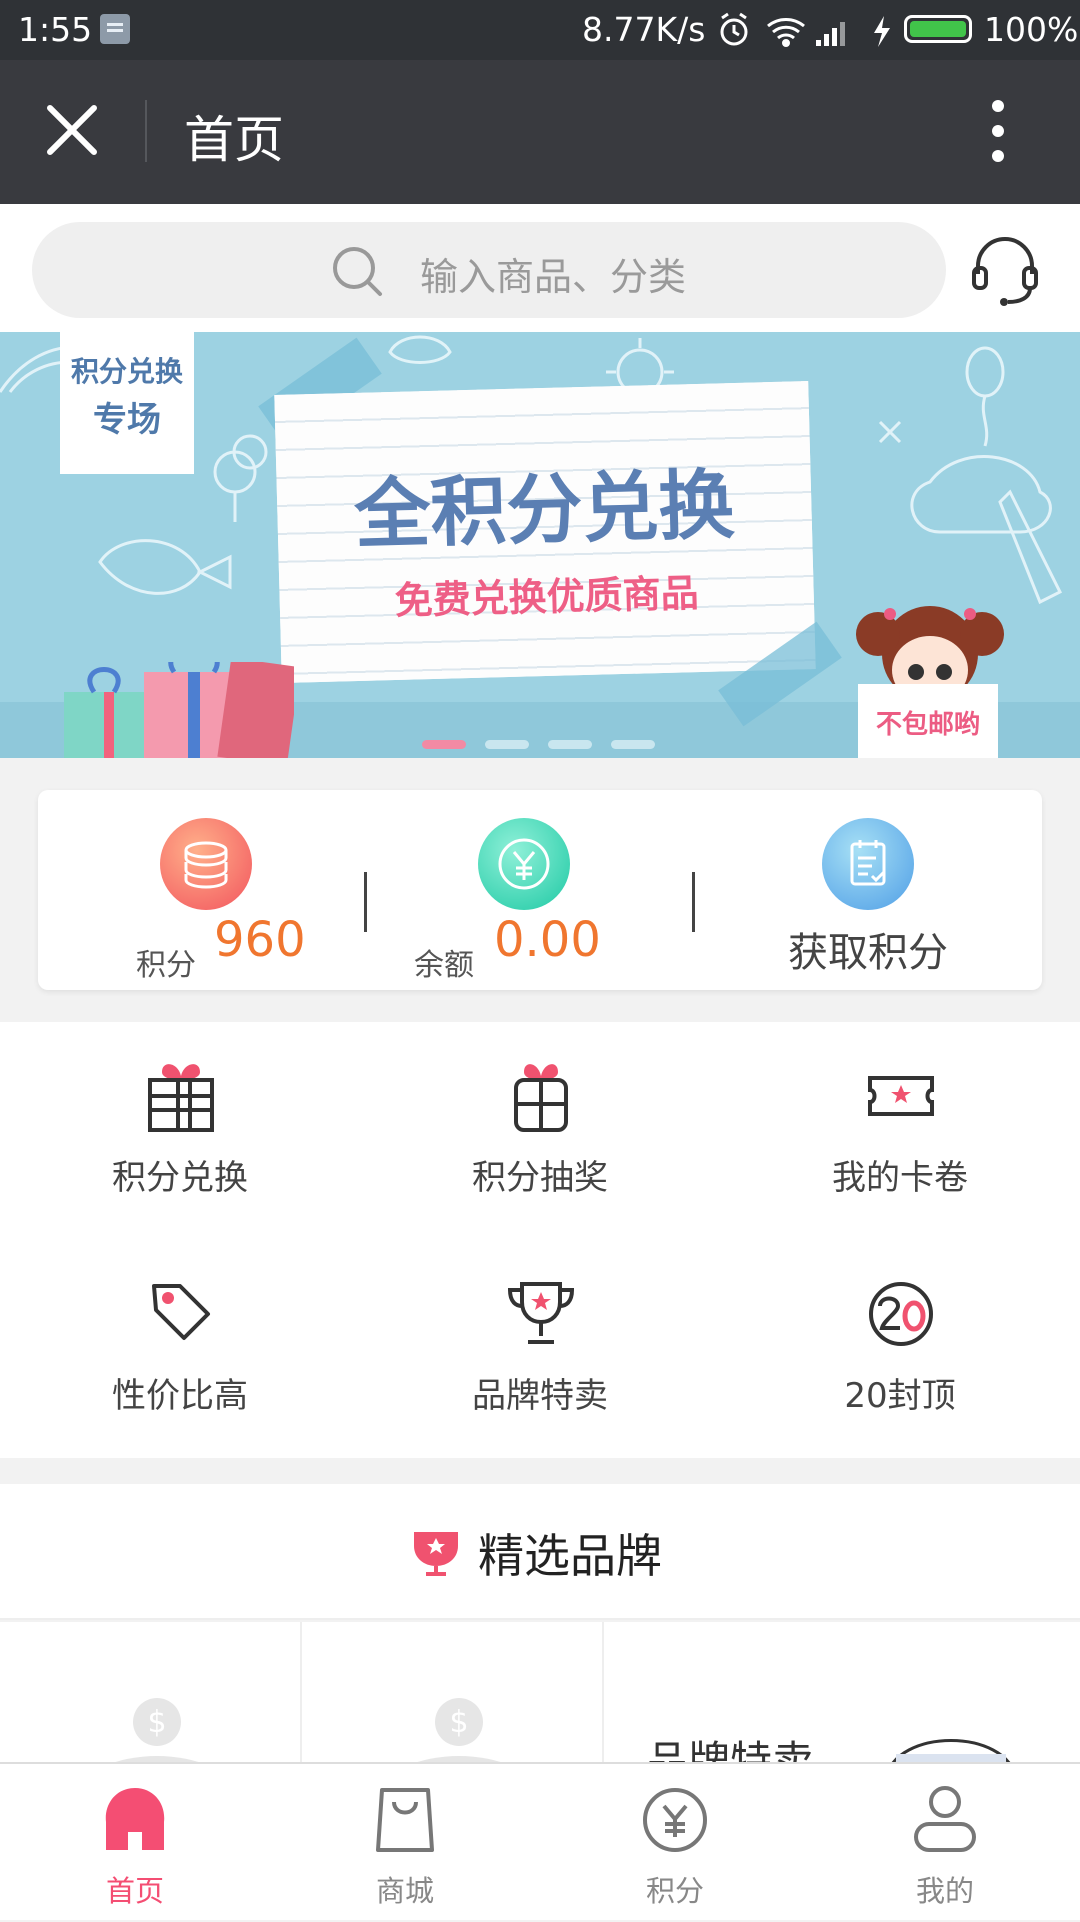  What do you see at coordinates (179, 710) in the screenshot?
I see `gift-boxes-illustration` at bounding box center [179, 710].